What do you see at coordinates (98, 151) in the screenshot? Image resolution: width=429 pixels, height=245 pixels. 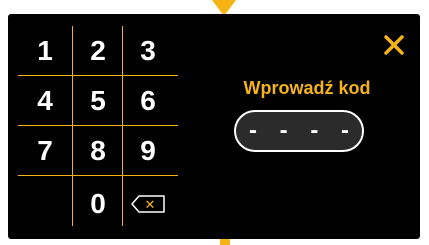 I see `key-8: 8` at bounding box center [98, 151].